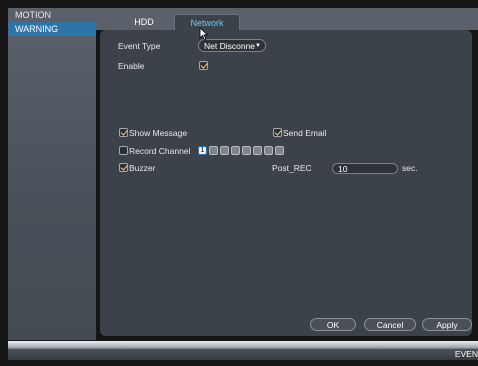 This screenshot has height=366, width=478. I want to click on channel-1-box: 1, so click(202, 150).